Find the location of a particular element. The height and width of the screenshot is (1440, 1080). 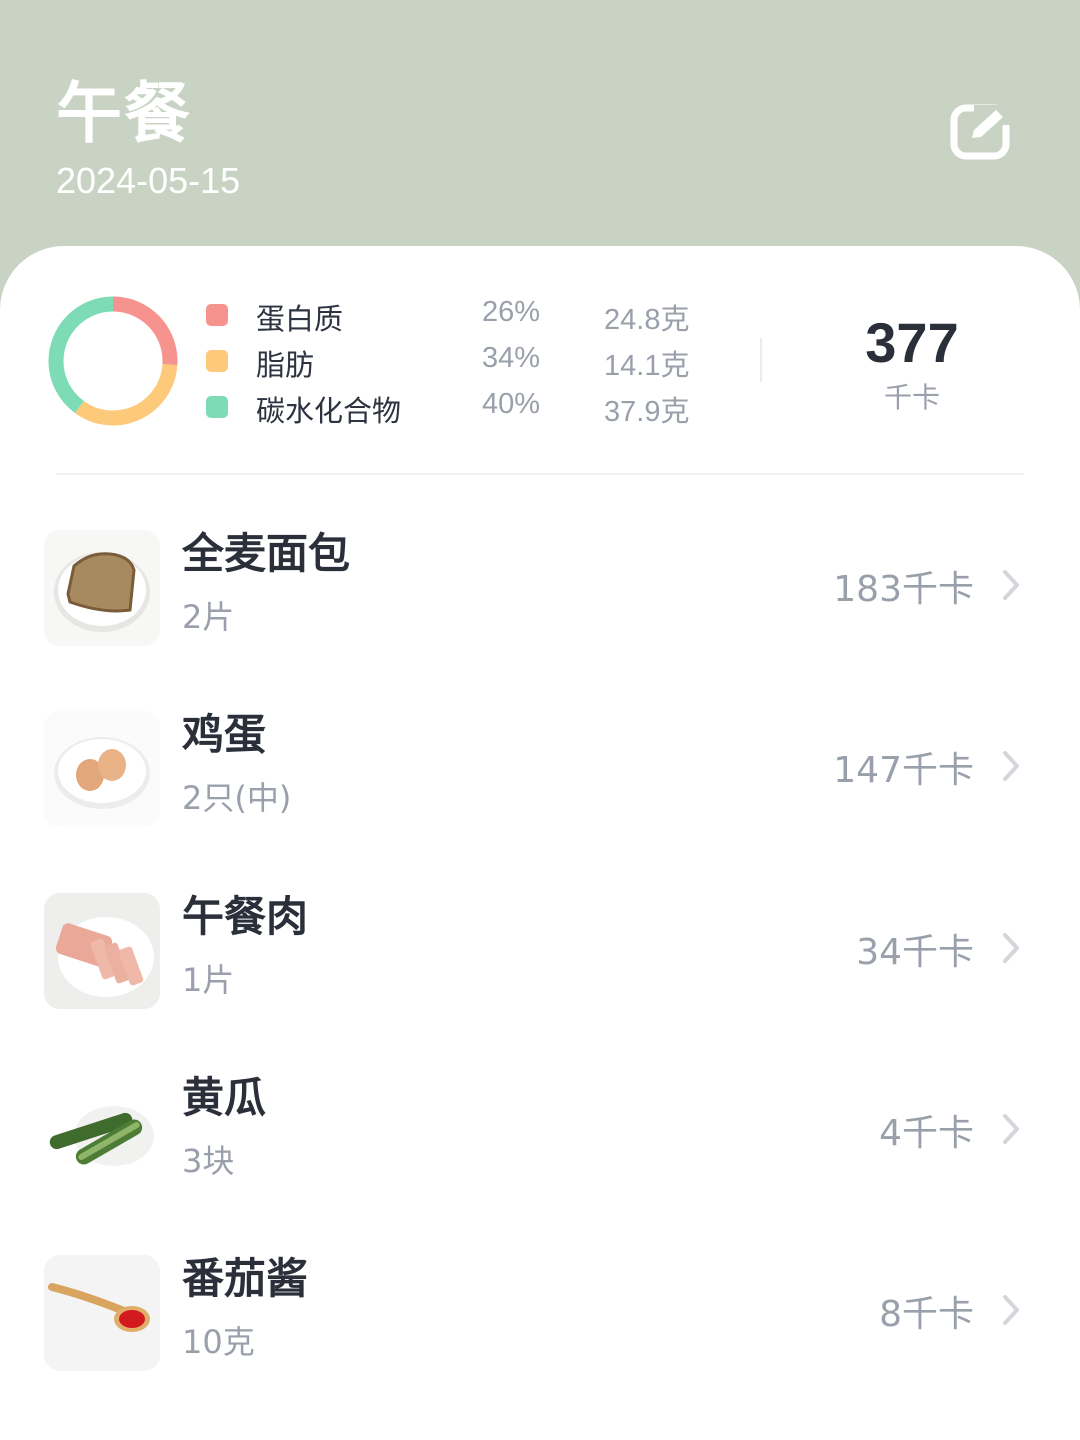

bread-image is located at coordinates (102, 588).